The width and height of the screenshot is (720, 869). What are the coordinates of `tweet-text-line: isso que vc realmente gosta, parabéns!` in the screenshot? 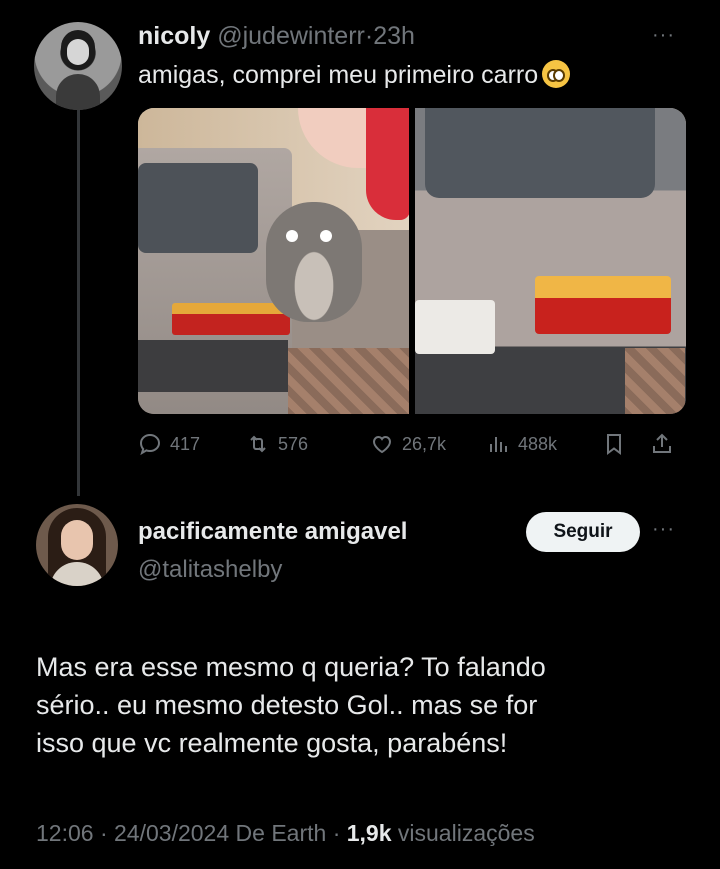 It's located at (272, 743).